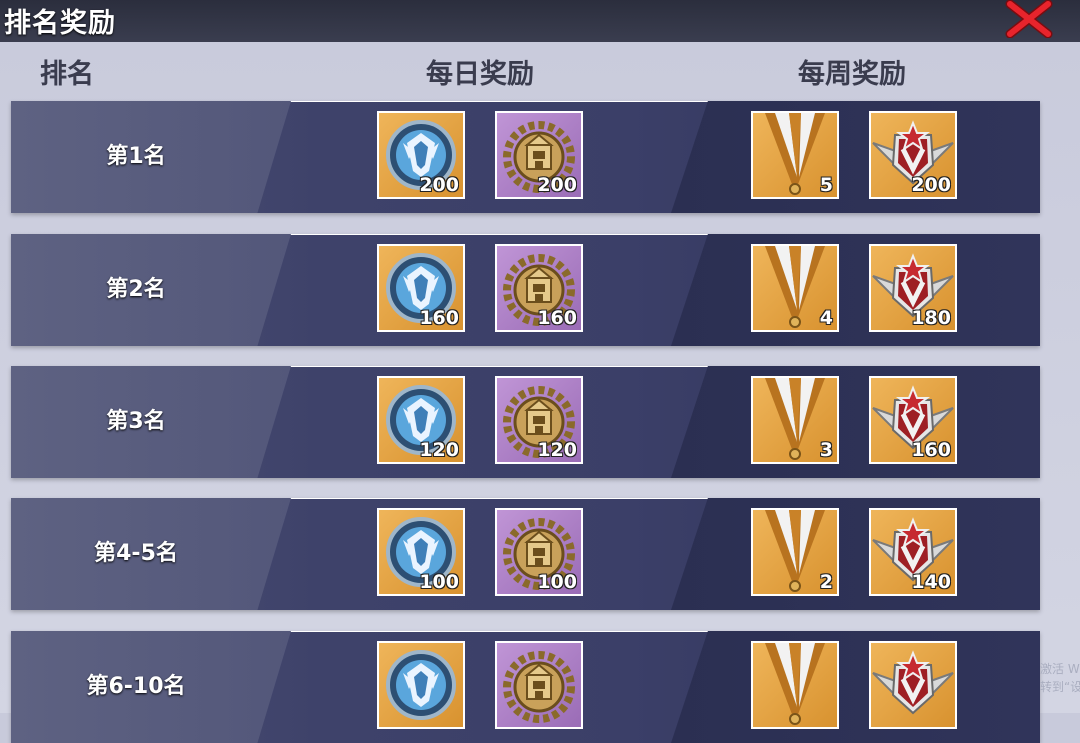 This screenshot has width=1080, height=743. What do you see at coordinates (67, 74) in the screenshot?
I see `header-rank: 排名` at bounding box center [67, 74].